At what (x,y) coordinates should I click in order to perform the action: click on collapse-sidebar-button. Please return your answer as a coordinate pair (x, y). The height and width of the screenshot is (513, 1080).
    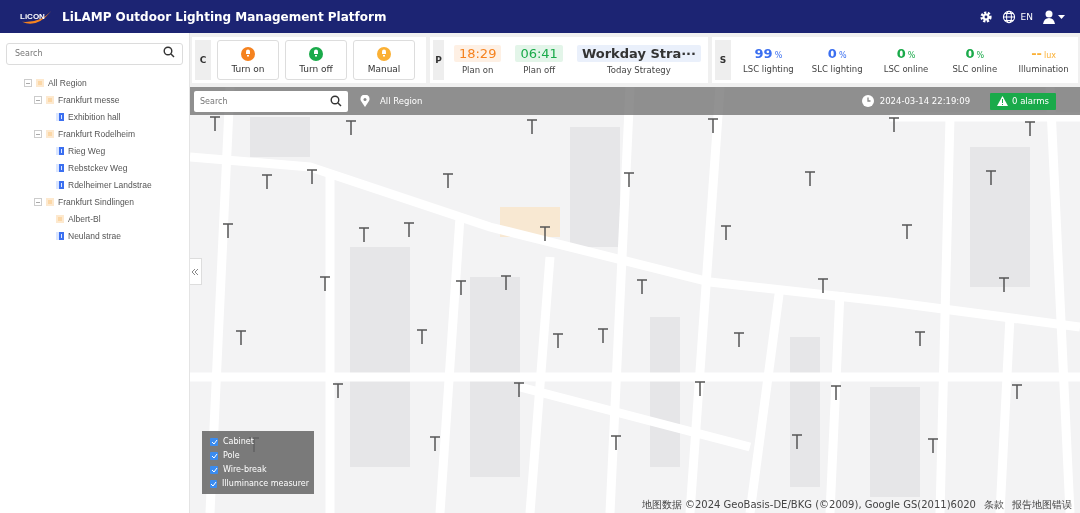
    Looking at the image, I should click on (196, 271).